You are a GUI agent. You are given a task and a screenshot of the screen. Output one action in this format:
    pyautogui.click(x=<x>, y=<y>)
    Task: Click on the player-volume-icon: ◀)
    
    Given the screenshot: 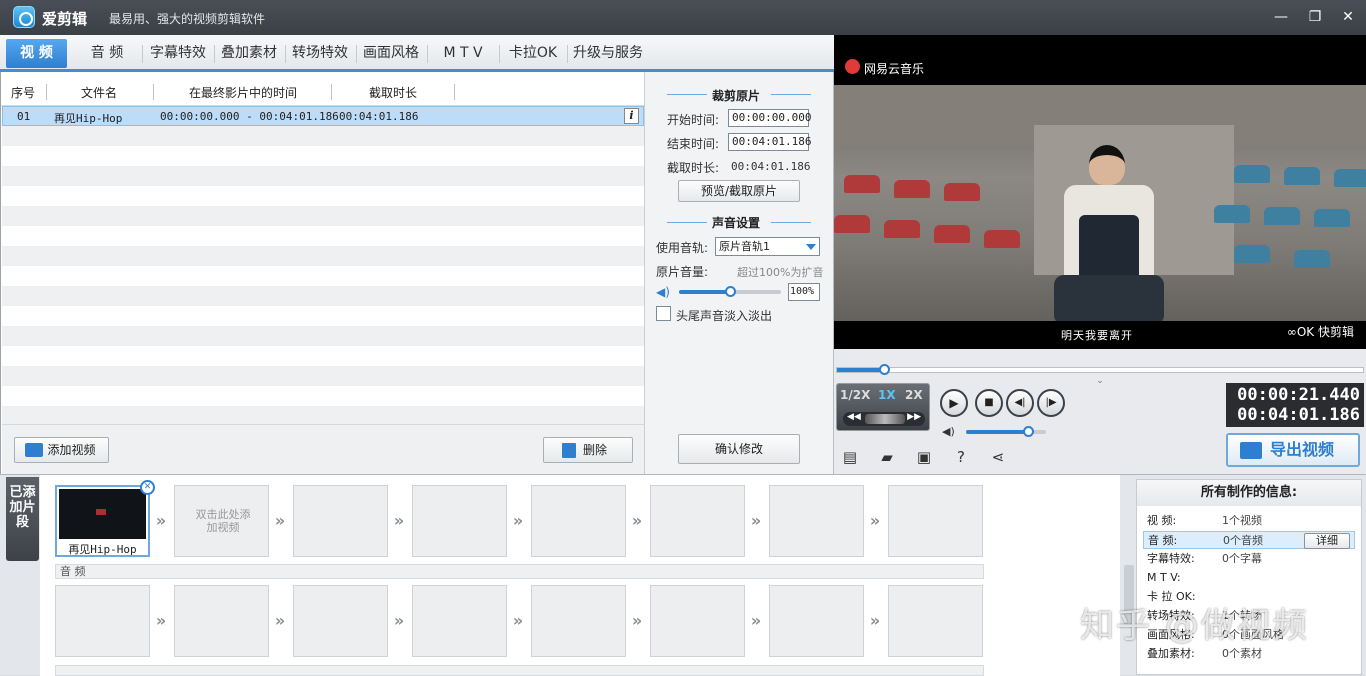 What is the action you would take?
    pyautogui.click(x=951, y=432)
    